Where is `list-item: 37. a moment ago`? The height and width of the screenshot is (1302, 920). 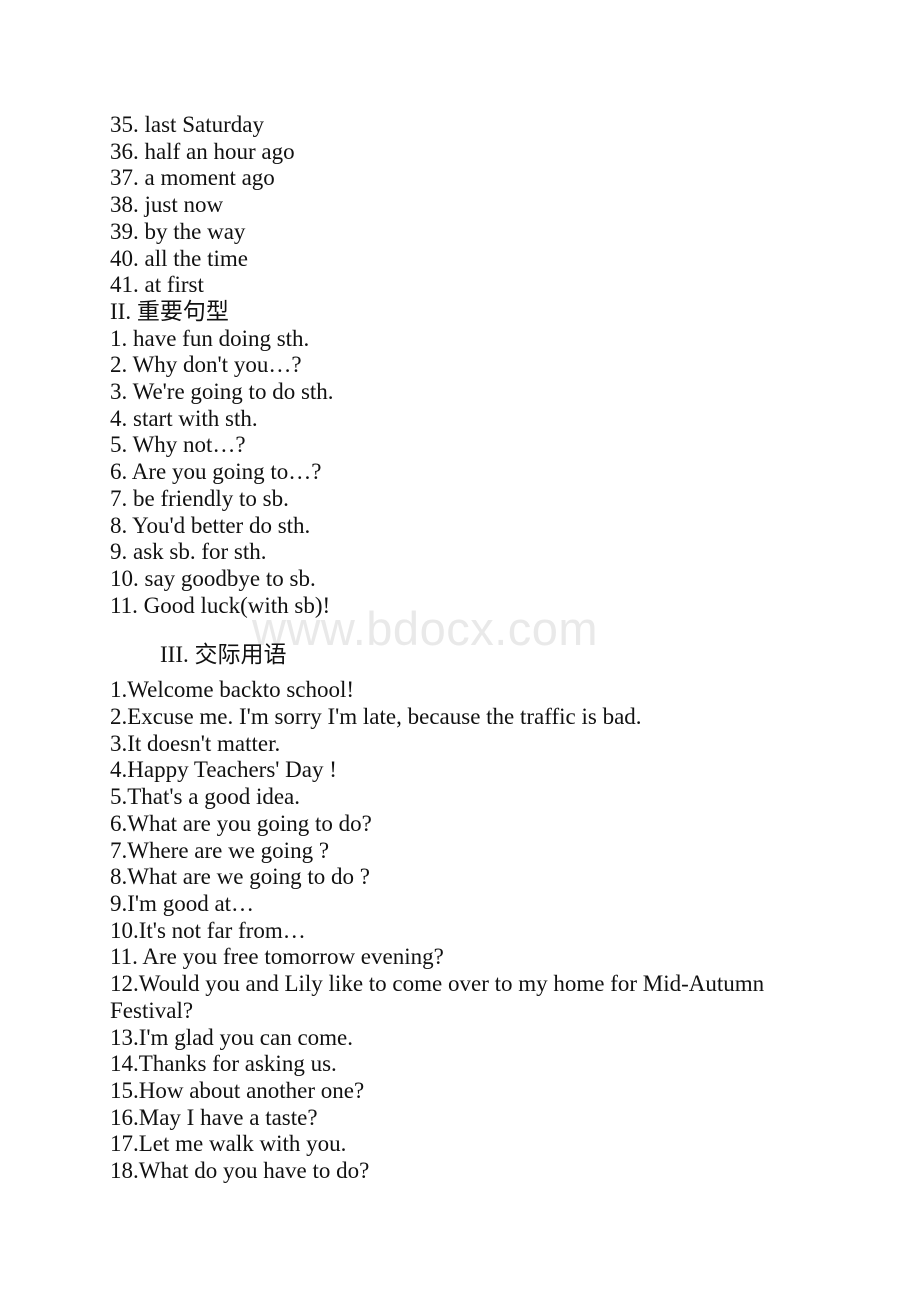
list-item: 37. a moment ago is located at coordinates (192, 178).